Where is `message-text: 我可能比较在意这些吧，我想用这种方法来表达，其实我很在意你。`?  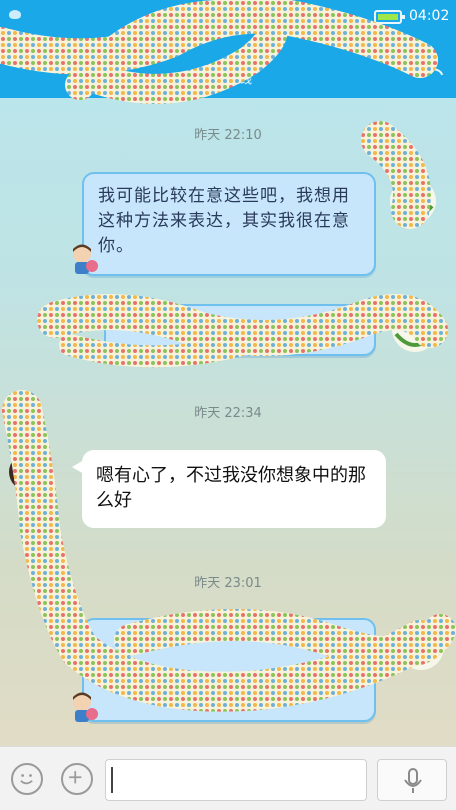
message-text: 我可能比较在意这些吧，我想用这种方法来表达，其实我很在意你。 is located at coordinates (224, 221).